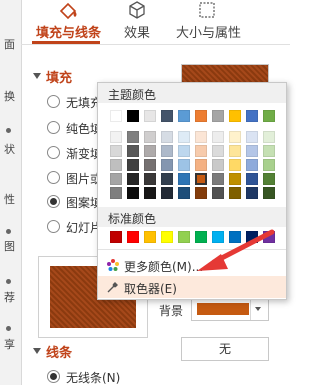 This screenshot has width=320, height=386. I want to click on radio-no-line, so click(53, 376).